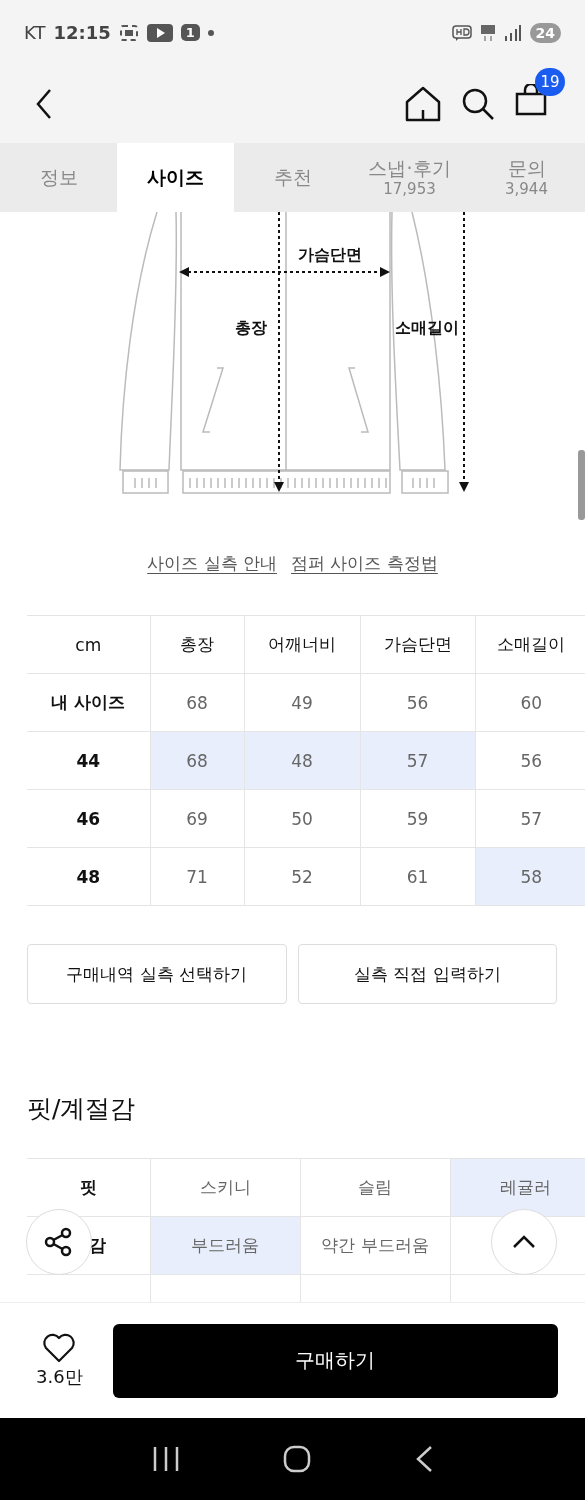 This screenshot has width=585, height=1500. Describe the element at coordinates (417, 818) in the screenshot. I see `table-cell: 59` at that location.